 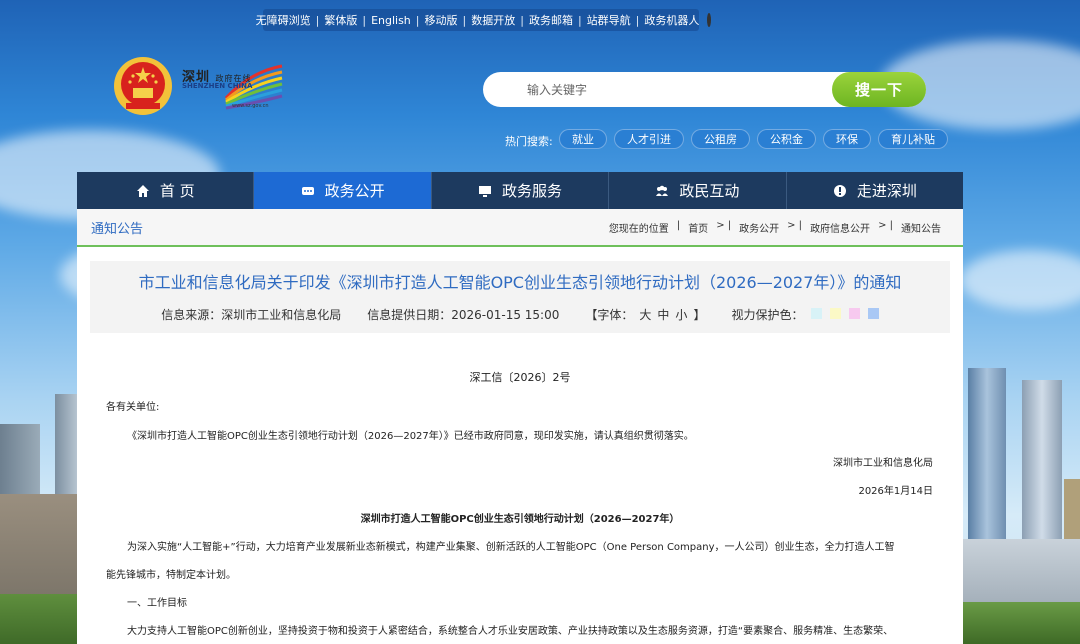 I want to click on font-small-button: 小, so click(x=681, y=314).